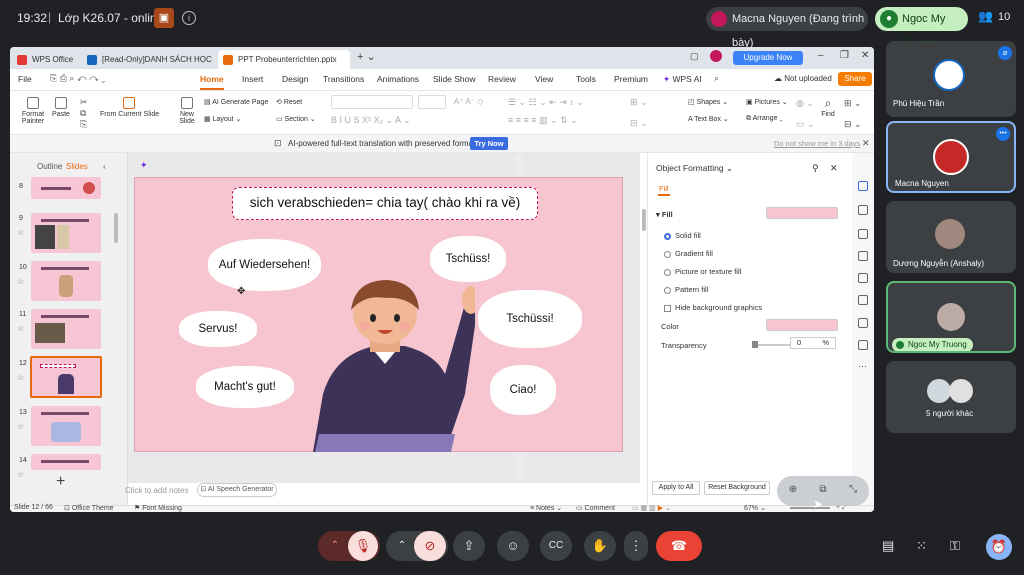 The height and width of the screenshot is (575, 1024). What do you see at coordinates (546, 508) in the screenshot?
I see `notes-toggle: ≡ Notes ⌄` at bounding box center [546, 508].